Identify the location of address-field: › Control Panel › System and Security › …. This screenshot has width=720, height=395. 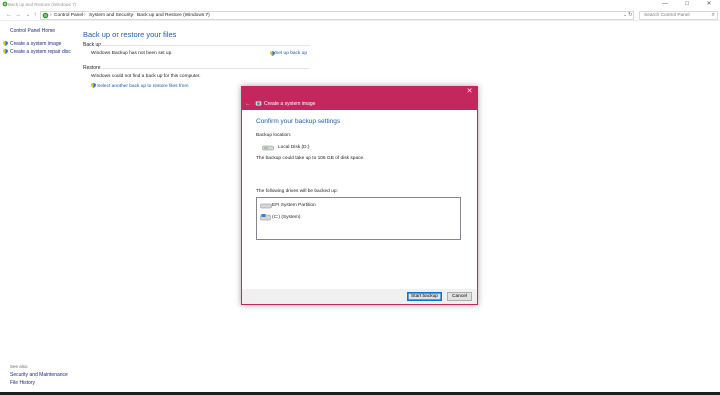
(337, 15).